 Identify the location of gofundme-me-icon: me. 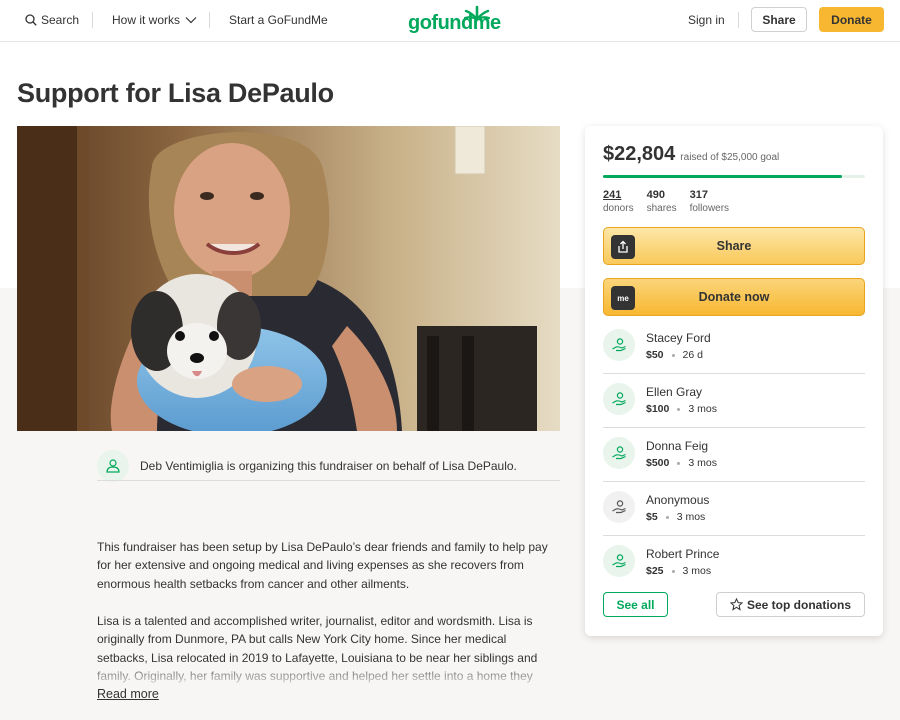
(623, 298).